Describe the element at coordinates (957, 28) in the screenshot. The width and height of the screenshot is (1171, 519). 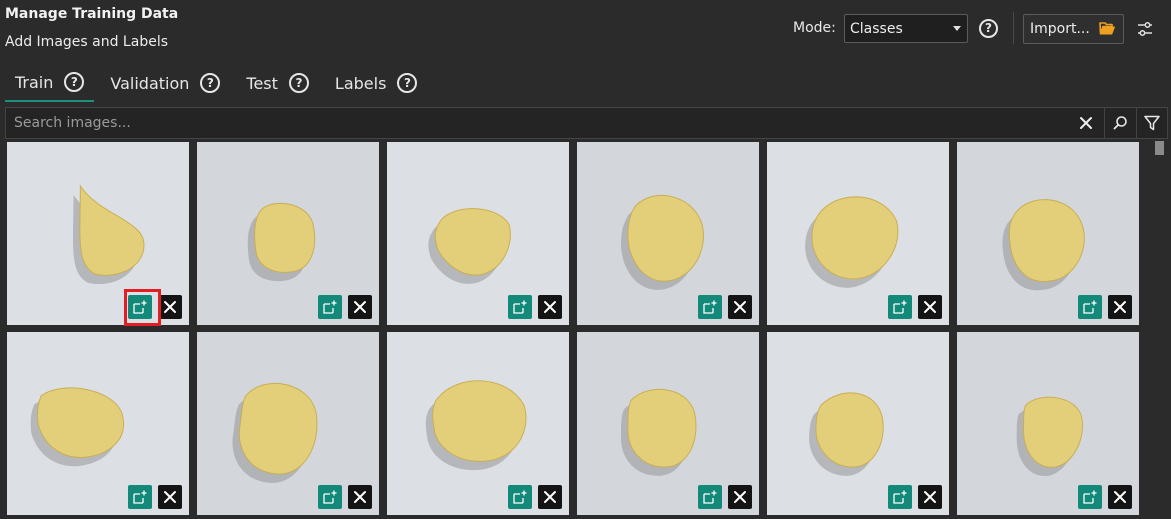
I see `chevron-down-icon` at that location.